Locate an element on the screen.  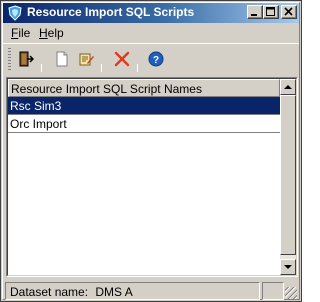
status-bar: Dataset name: DMS A is located at coordinates (151, 291).